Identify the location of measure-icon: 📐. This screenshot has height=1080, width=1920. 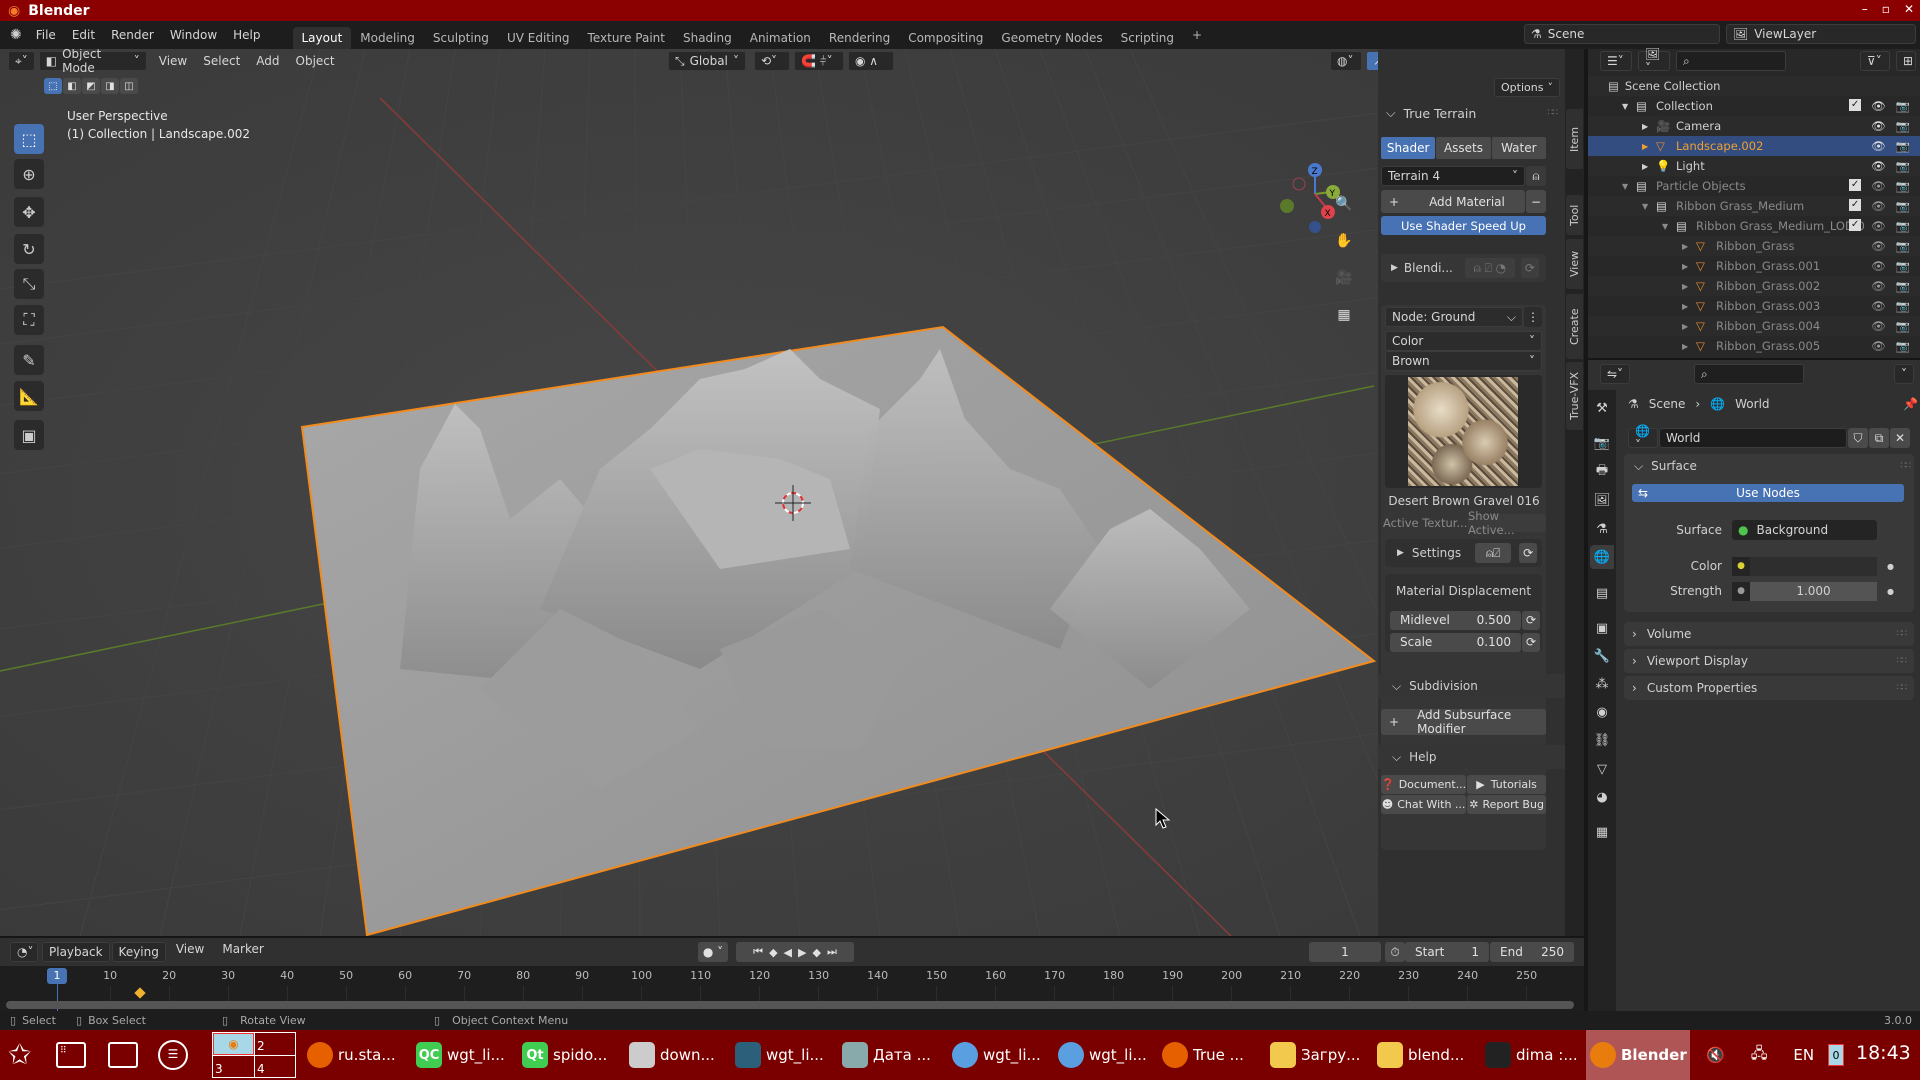
(29, 396).